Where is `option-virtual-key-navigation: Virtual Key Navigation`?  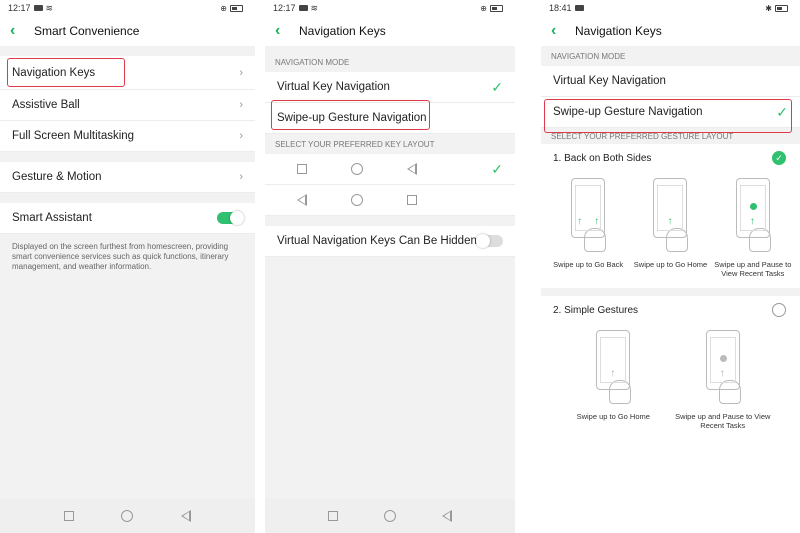 option-virtual-key-navigation: Virtual Key Navigation is located at coordinates (670, 81).